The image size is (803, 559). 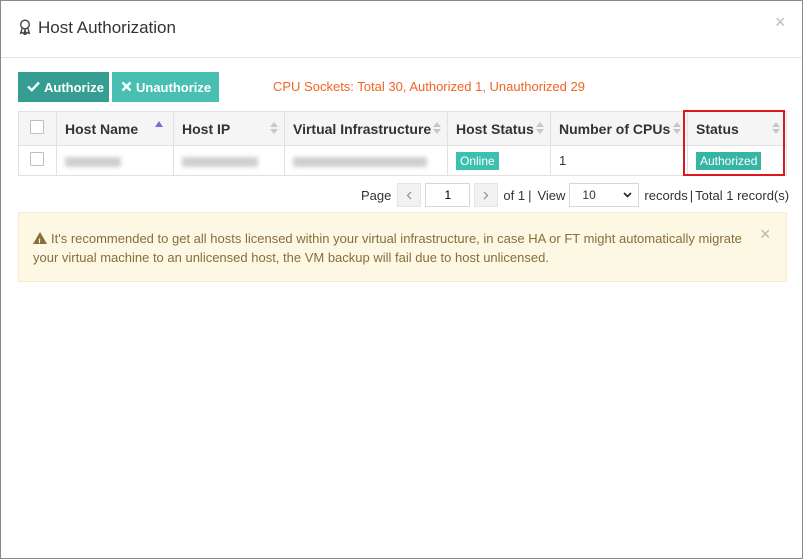 I want to click on authorize-button-label: Authorize, so click(x=74, y=87).